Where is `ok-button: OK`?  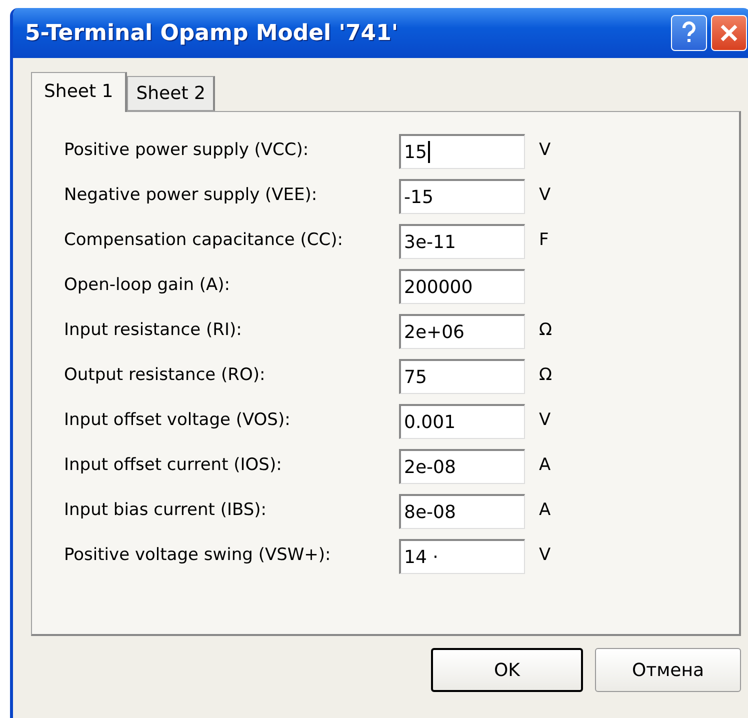 ok-button: OK is located at coordinates (507, 670).